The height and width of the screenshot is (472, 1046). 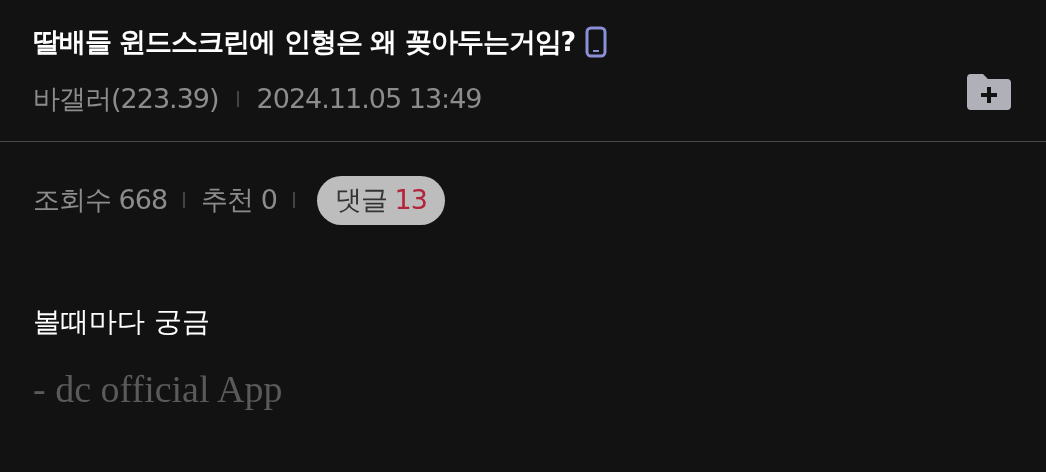 What do you see at coordinates (989, 91) in the screenshot?
I see `folder-add-icon` at bounding box center [989, 91].